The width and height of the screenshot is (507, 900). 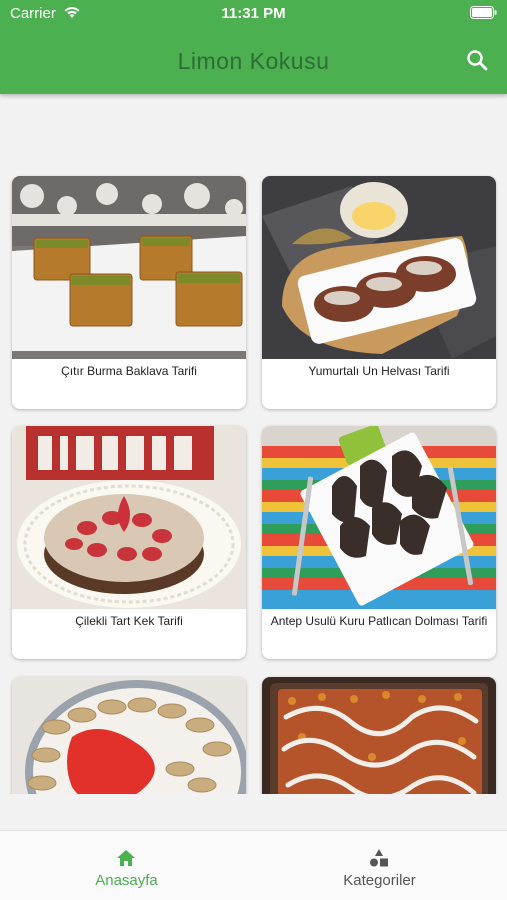 I want to click on home-icon, so click(x=126, y=858).